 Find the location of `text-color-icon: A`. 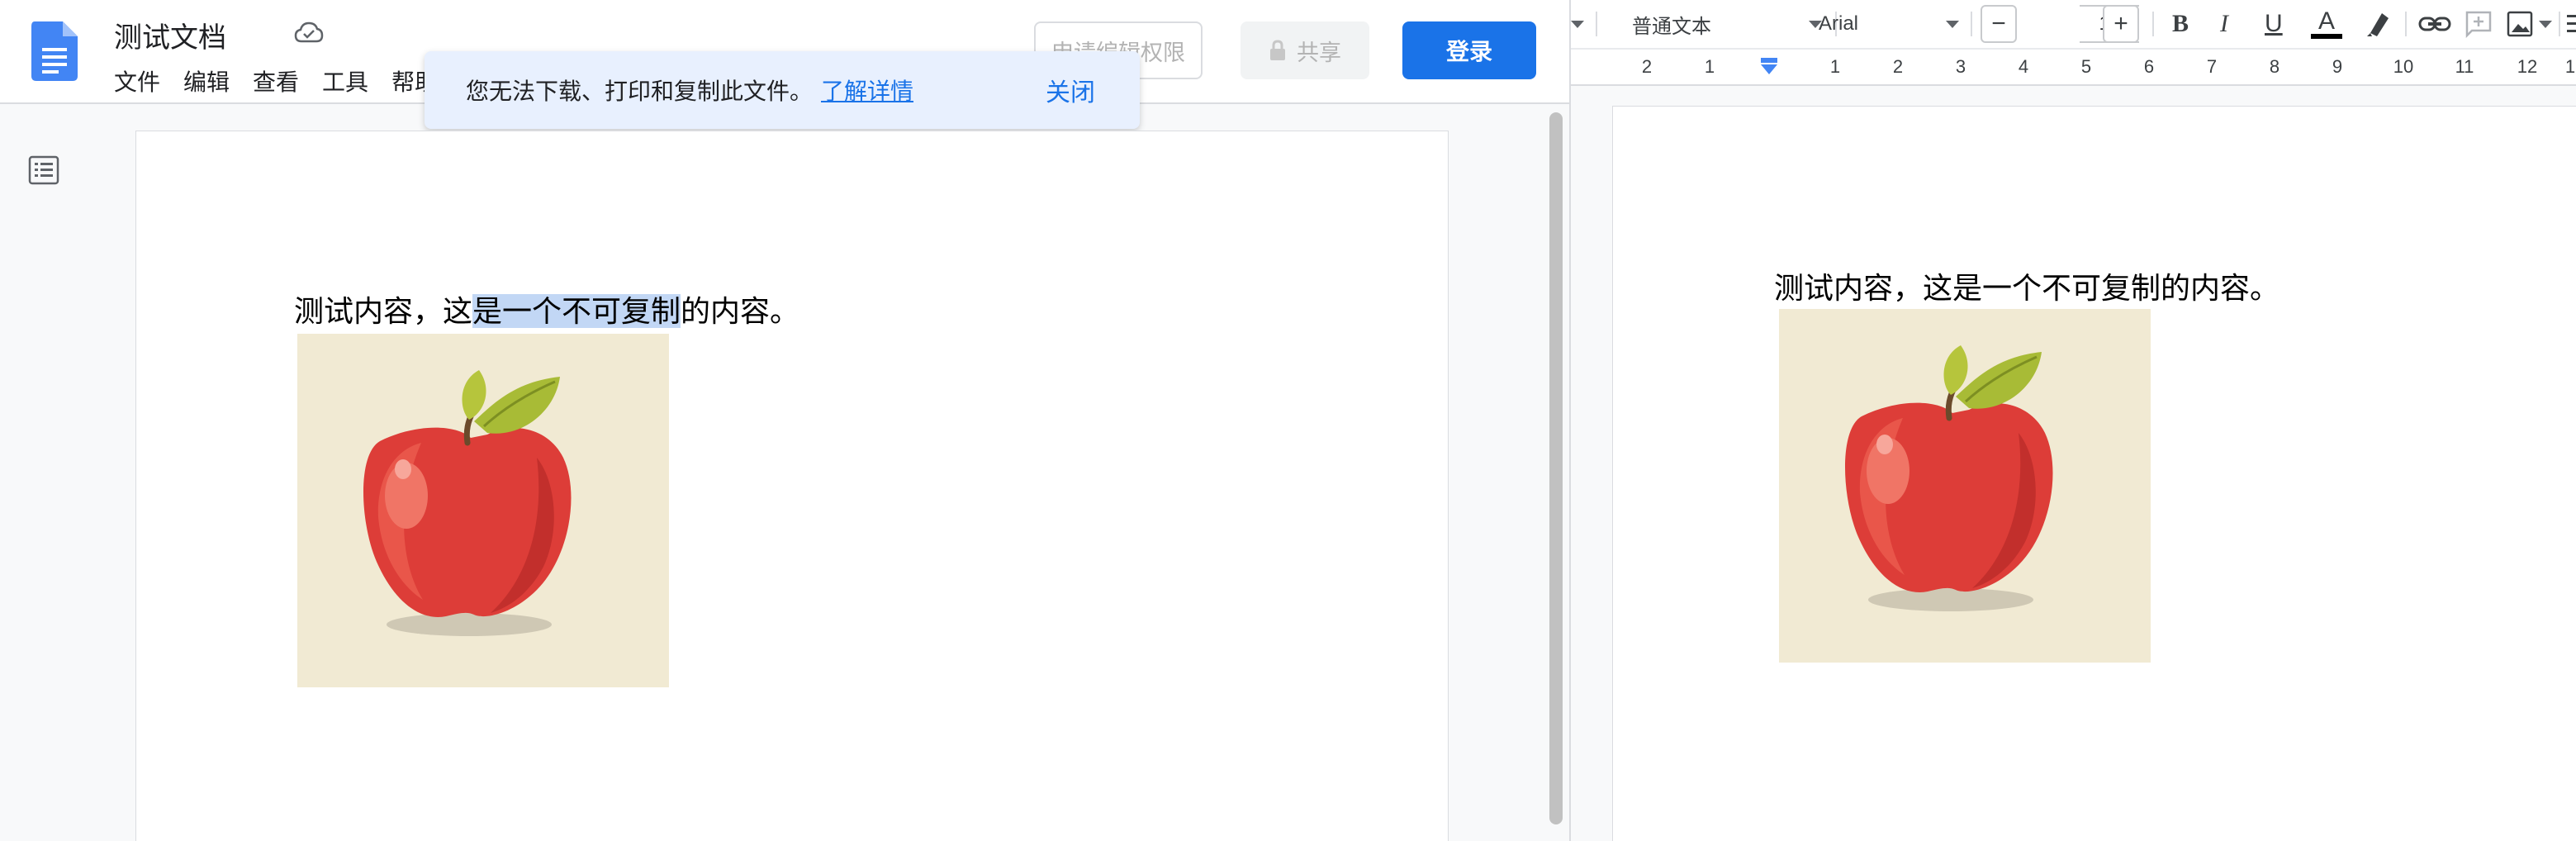

text-color-icon: A is located at coordinates (2326, 24).